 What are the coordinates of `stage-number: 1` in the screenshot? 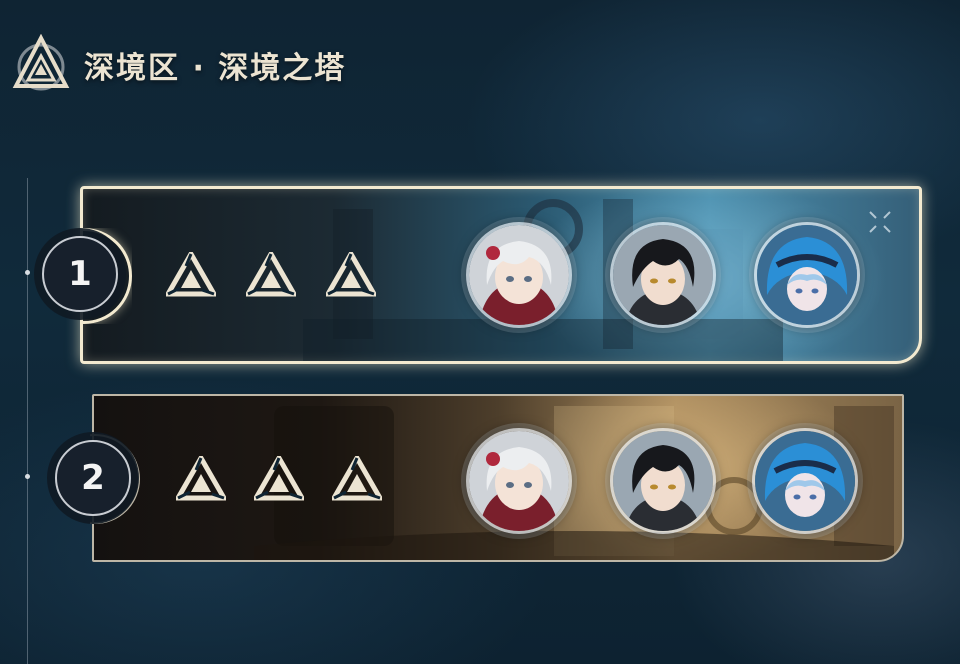 It's located at (80, 274).